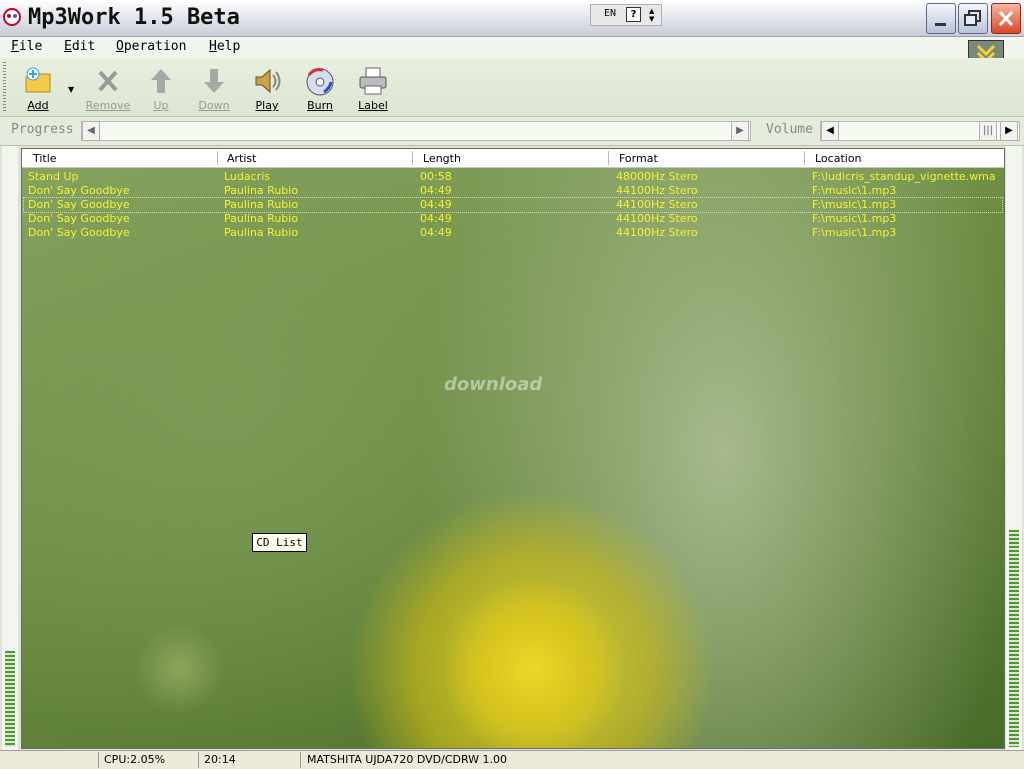  What do you see at coordinates (740, 131) in the screenshot?
I see `progress-right-arrow-icon: ▶` at bounding box center [740, 131].